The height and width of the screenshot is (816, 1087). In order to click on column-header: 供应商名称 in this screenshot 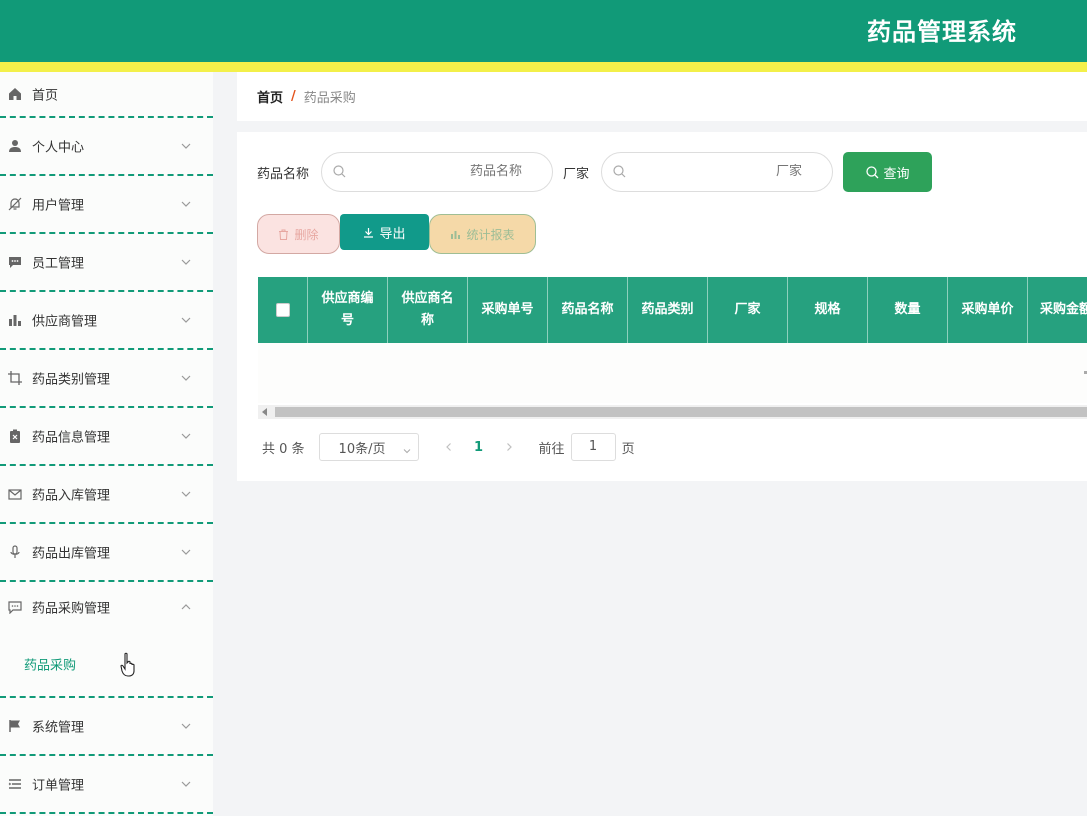, I will do `click(428, 310)`.